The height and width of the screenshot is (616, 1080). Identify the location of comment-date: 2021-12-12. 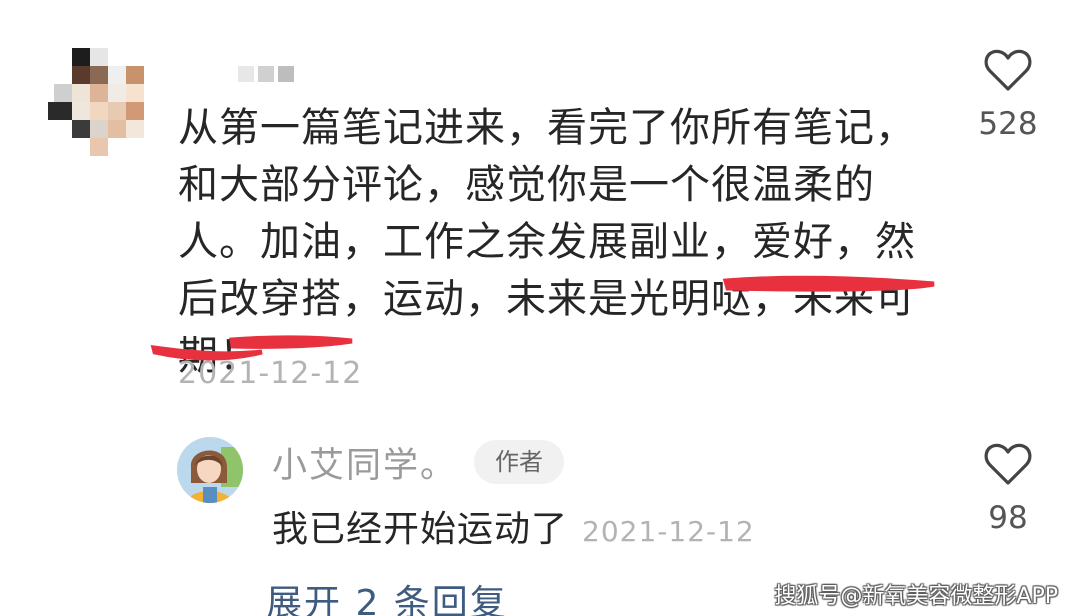
(270, 373).